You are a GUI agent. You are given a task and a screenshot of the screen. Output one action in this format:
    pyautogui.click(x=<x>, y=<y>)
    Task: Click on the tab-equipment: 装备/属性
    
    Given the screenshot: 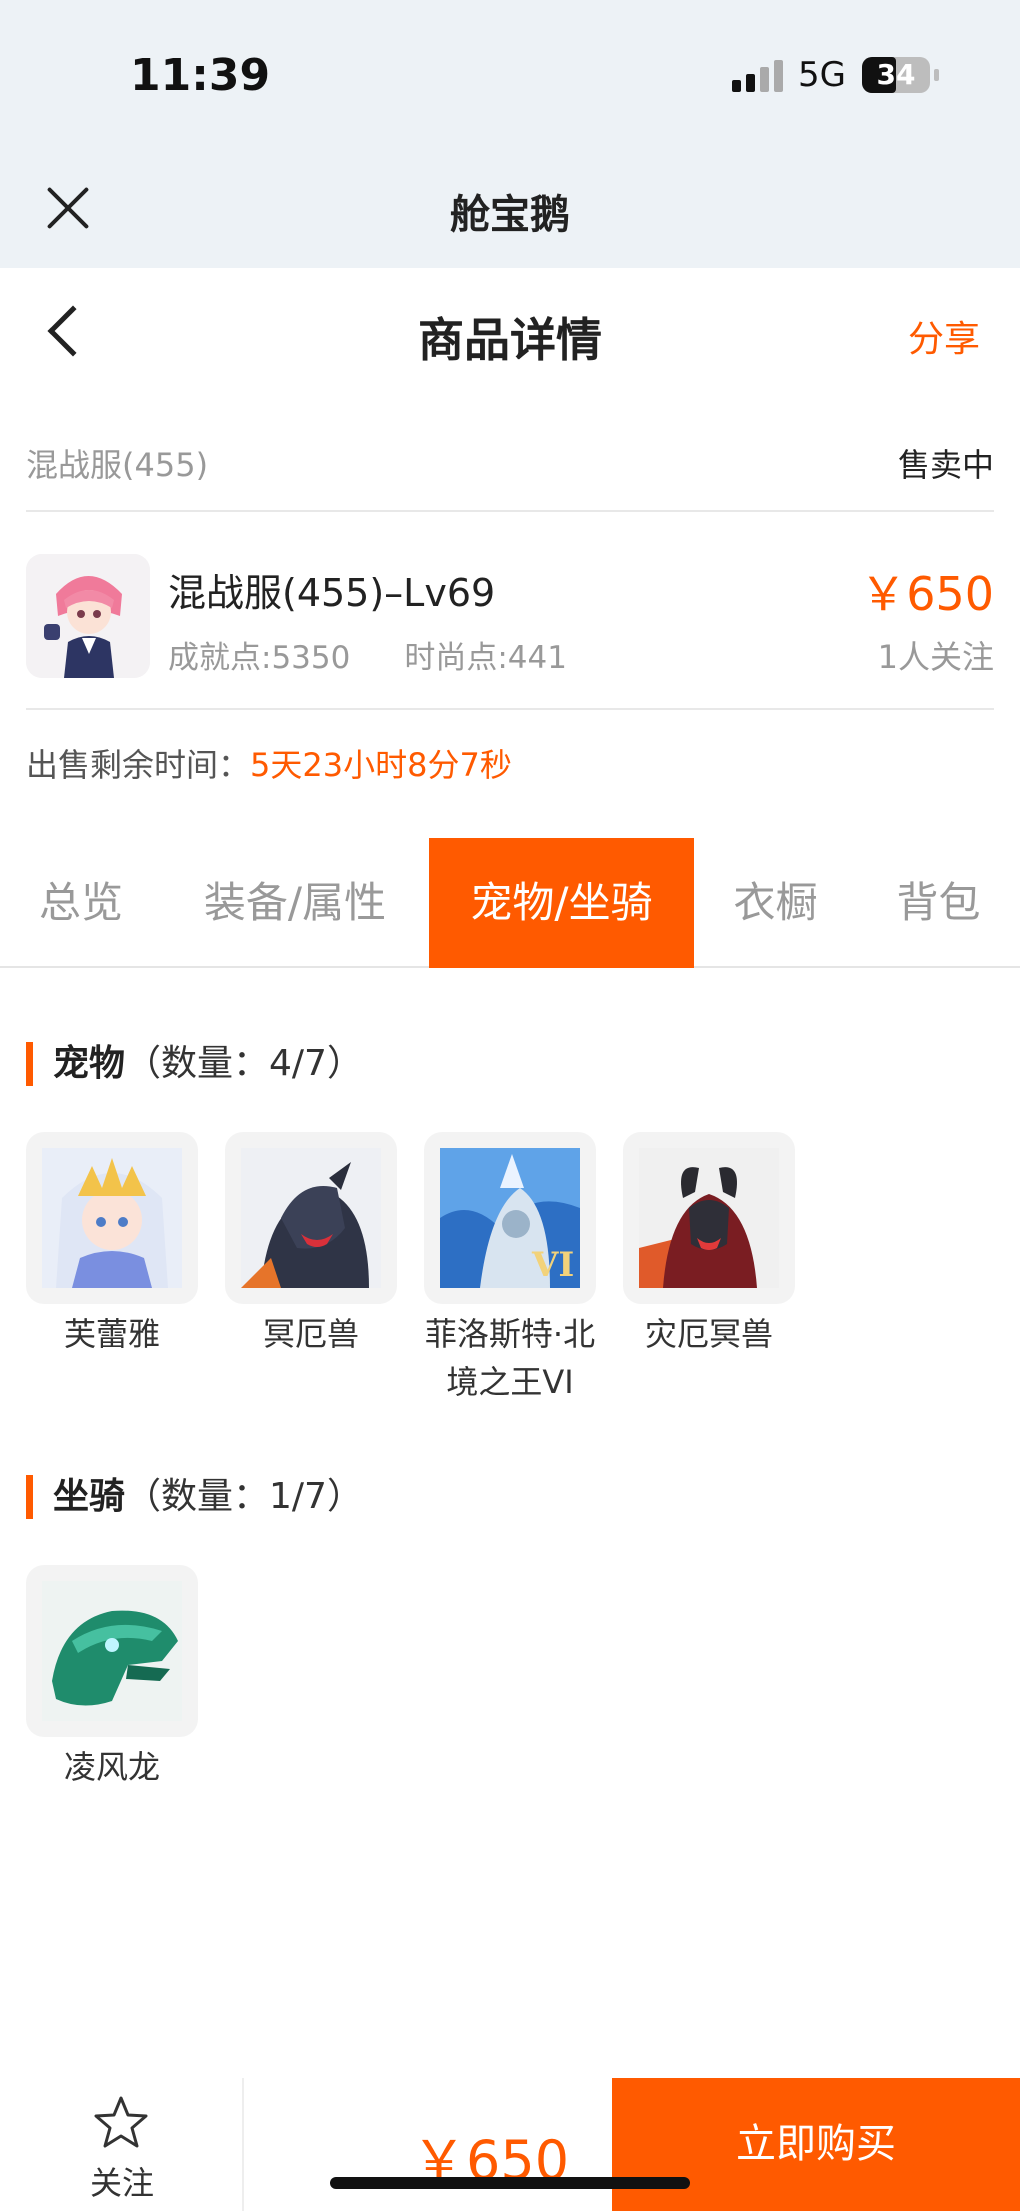 What is the action you would take?
    pyautogui.click(x=295, y=903)
    